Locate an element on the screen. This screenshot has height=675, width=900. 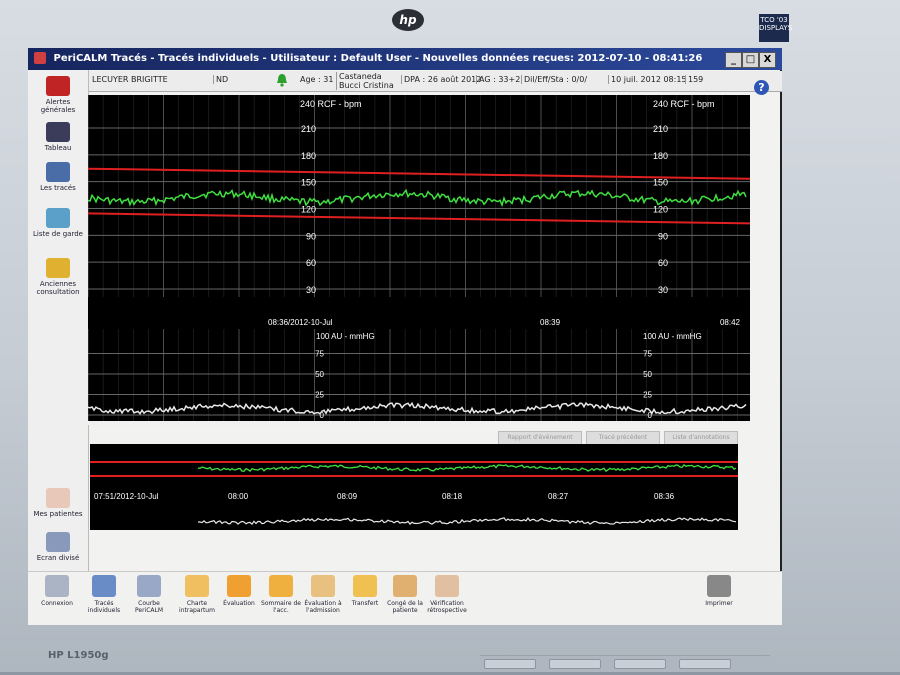
fhr-tick-label-right: 180 is located at coordinates (660, 156).